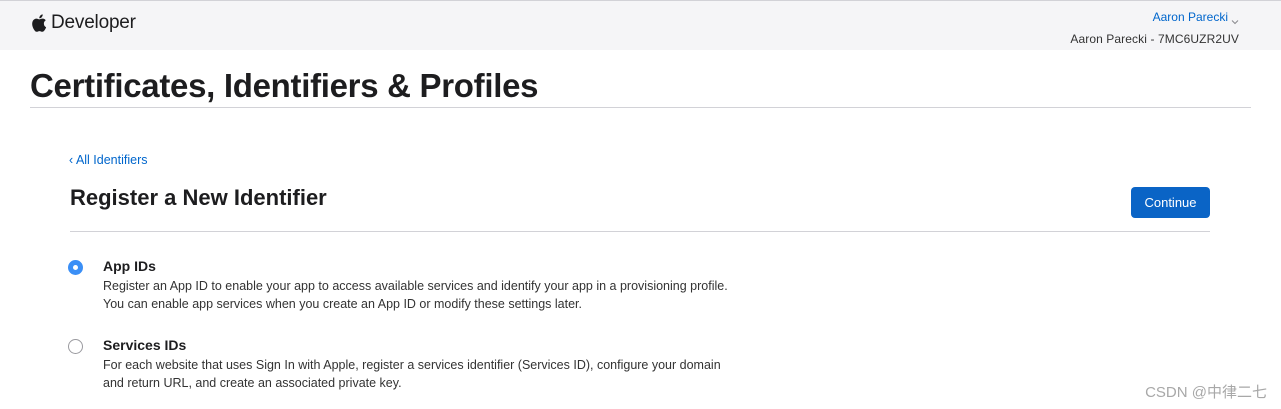 The height and width of the screenshot is (409, 1281). What do you see at coordinates (640, 231) in the screenshot?
I see `section-divider` at bounding box center [640, 231].